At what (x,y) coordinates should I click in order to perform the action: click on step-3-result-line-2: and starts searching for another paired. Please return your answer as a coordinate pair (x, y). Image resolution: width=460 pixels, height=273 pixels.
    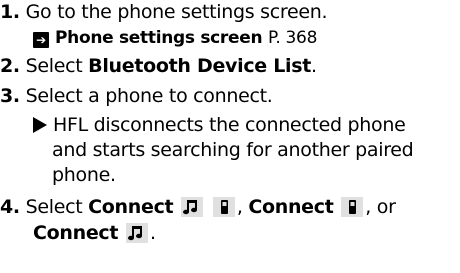
    Looking at the image, I should click on (233, 150).